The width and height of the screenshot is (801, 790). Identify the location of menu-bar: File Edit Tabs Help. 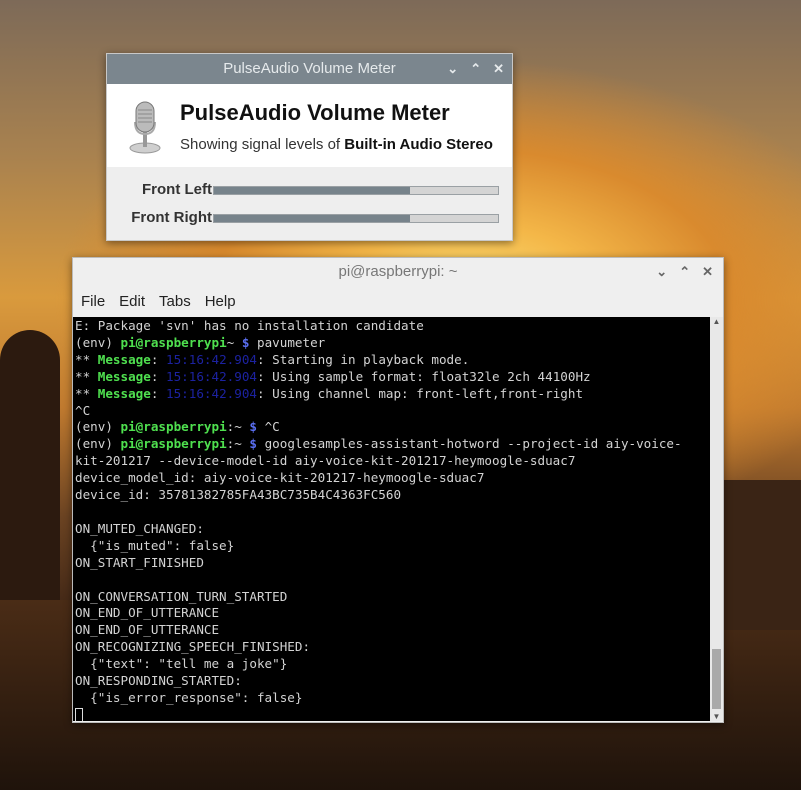
(398, 301).